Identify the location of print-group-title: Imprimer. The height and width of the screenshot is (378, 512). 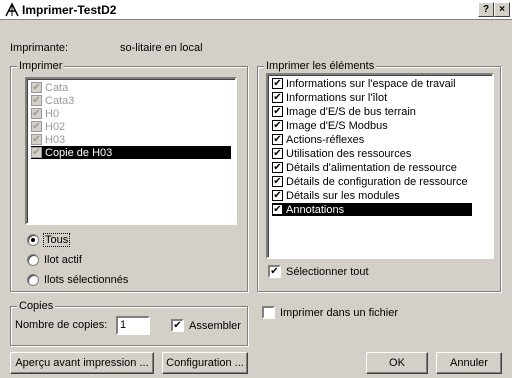
(41, 66).